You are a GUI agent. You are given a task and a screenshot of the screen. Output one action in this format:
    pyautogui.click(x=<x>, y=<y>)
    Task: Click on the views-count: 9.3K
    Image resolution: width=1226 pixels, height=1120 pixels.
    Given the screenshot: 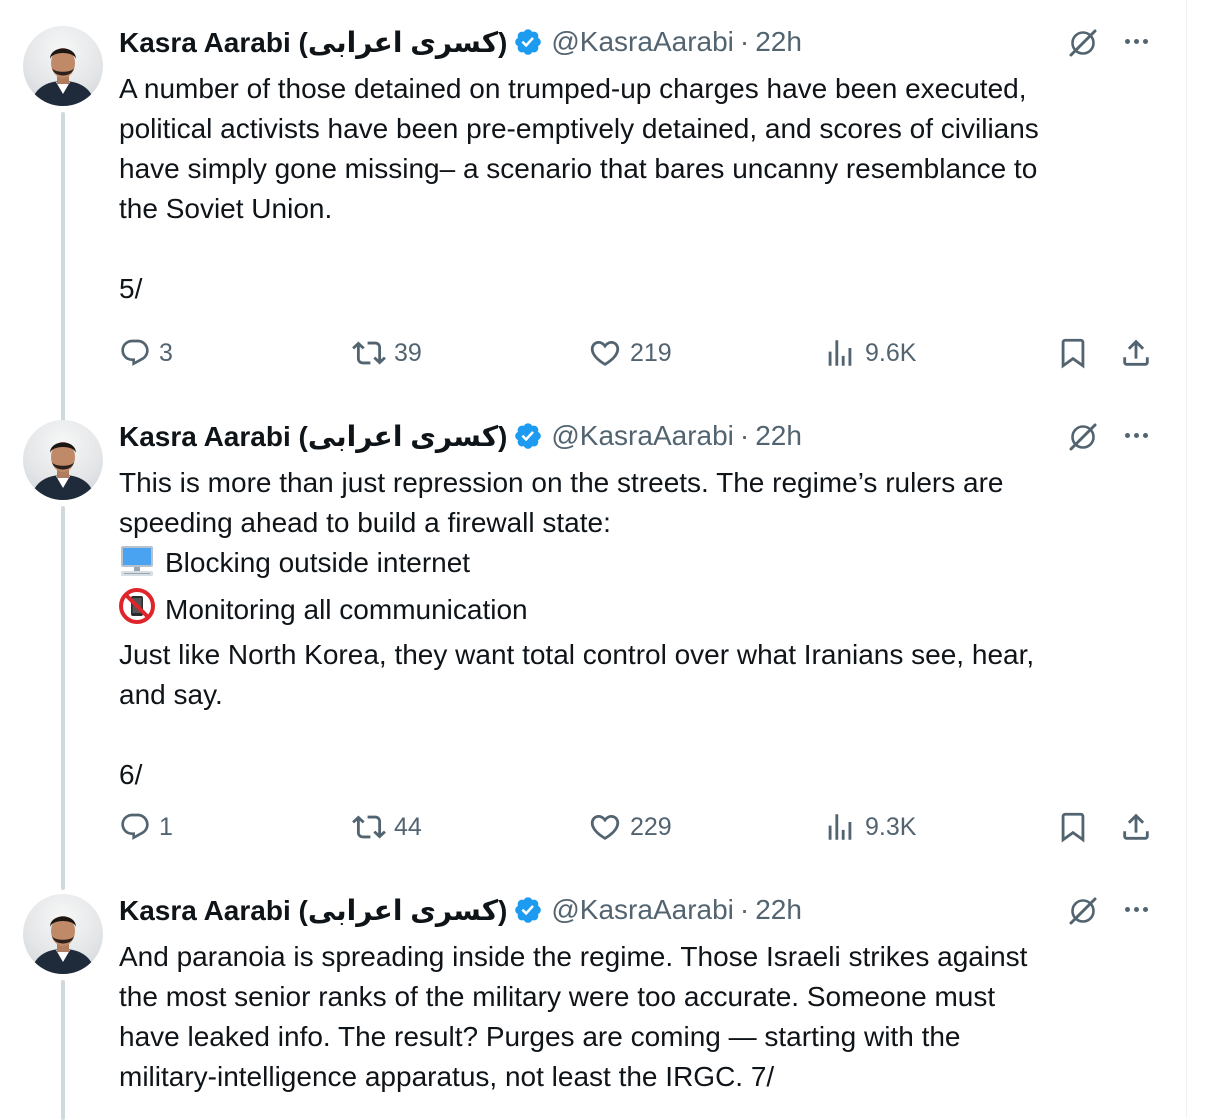 What is the action you would take?
    pyautogui.click(x=891, y=826)
    